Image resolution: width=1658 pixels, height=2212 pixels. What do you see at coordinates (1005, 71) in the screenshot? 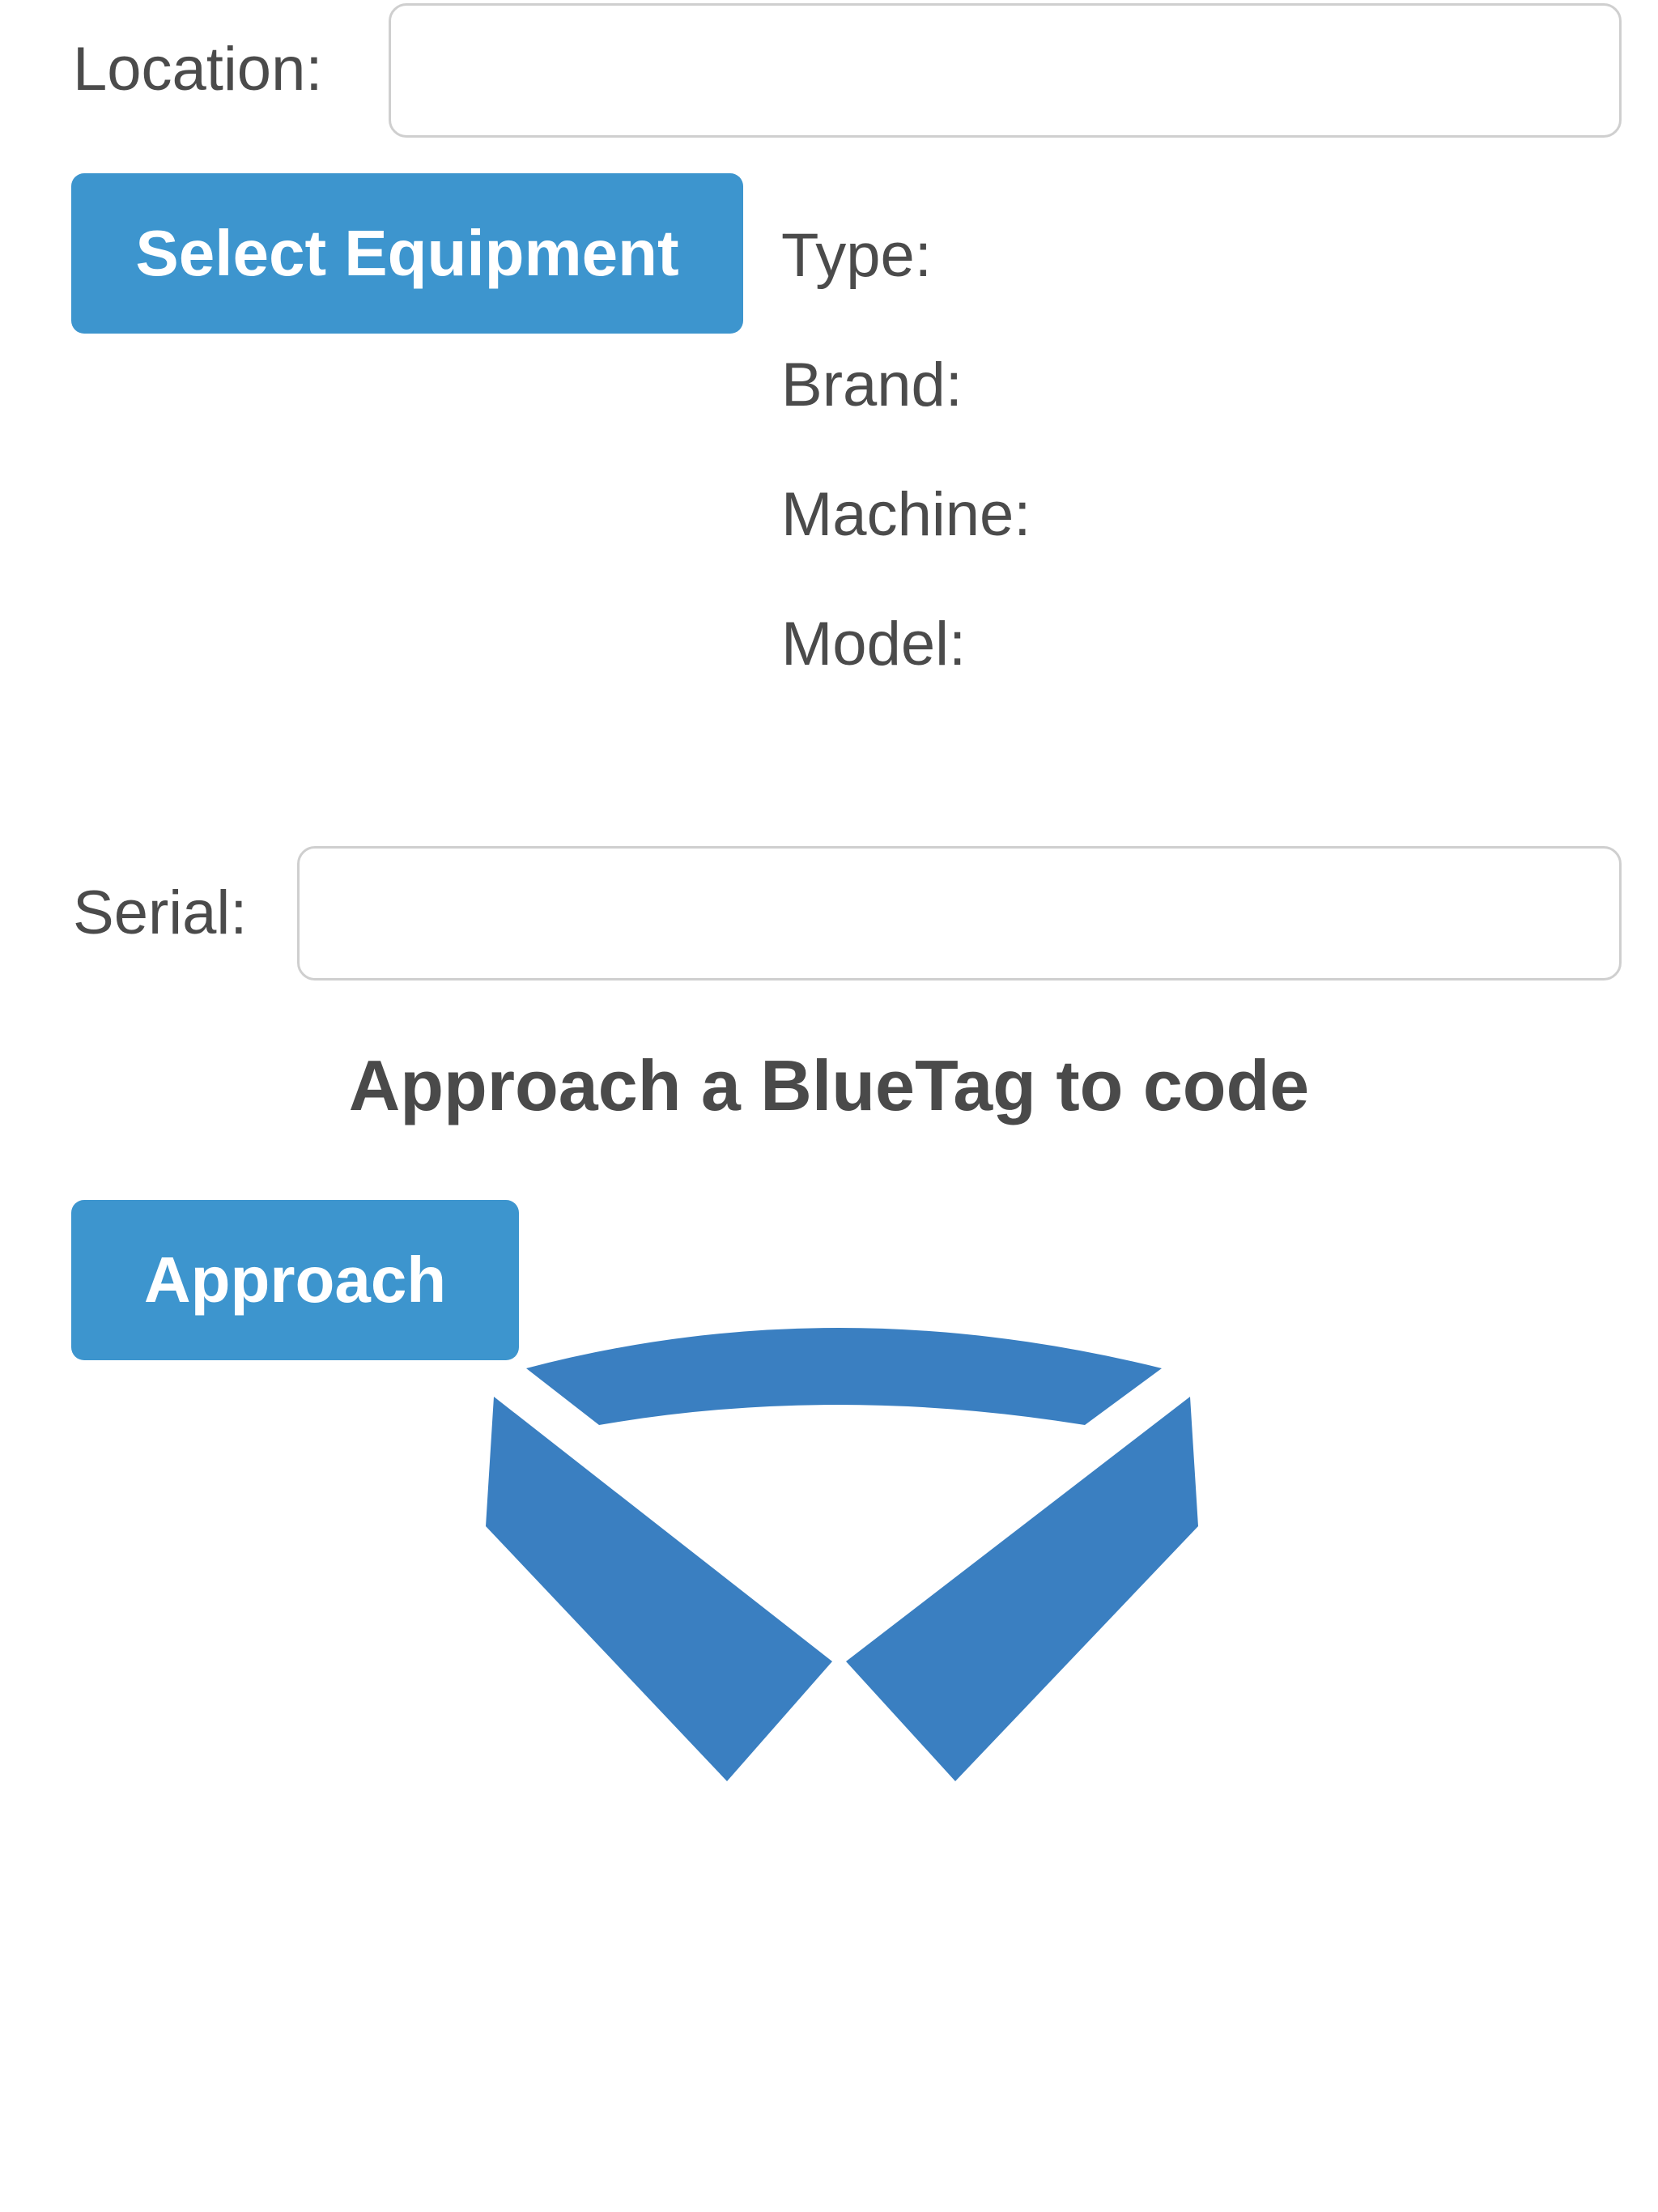
I see `location-input` at bounding box center [1005, 71].